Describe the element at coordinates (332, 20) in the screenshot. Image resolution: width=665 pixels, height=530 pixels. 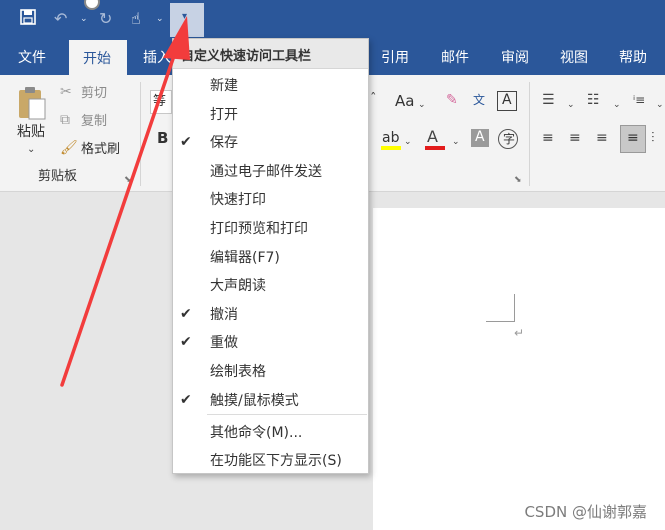
I see `title-bar: ↶ ⌄ ↻ ☝ ⌄ ▾` at that location.